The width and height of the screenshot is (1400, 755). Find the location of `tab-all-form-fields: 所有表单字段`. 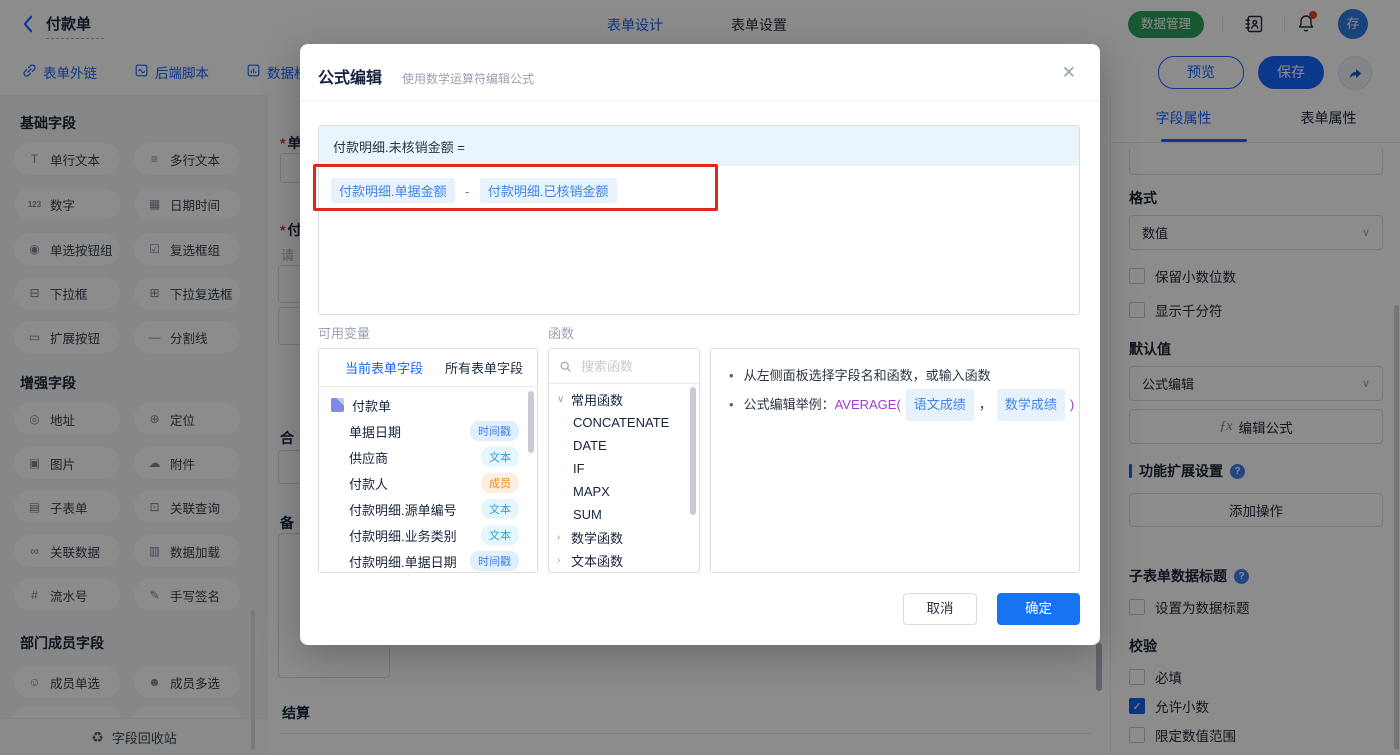

tab-all-form-fields: 所有表单字段 is located at coordinates (484, 367).